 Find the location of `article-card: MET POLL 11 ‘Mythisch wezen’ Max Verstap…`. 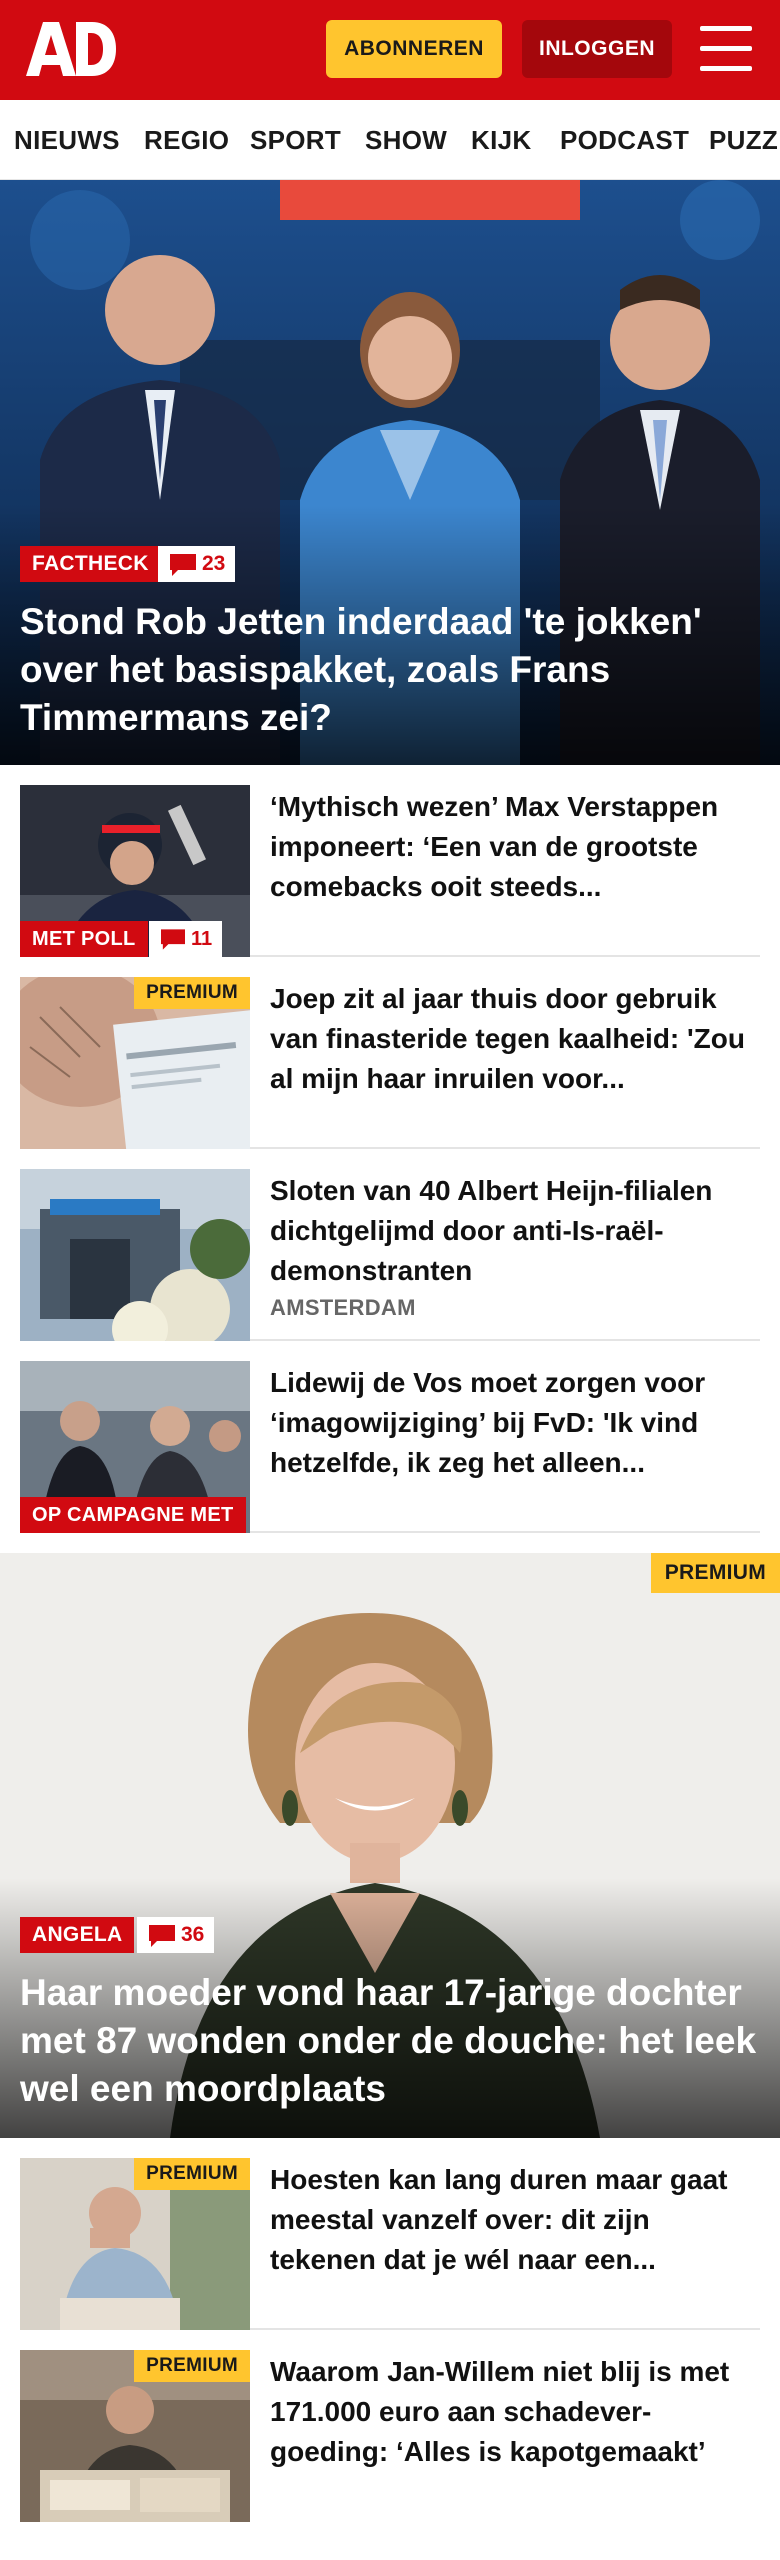

article-card: MET POLL 11 ‘Mythisch wezen’ Max Verstap… is located at coordinates (390, 861).